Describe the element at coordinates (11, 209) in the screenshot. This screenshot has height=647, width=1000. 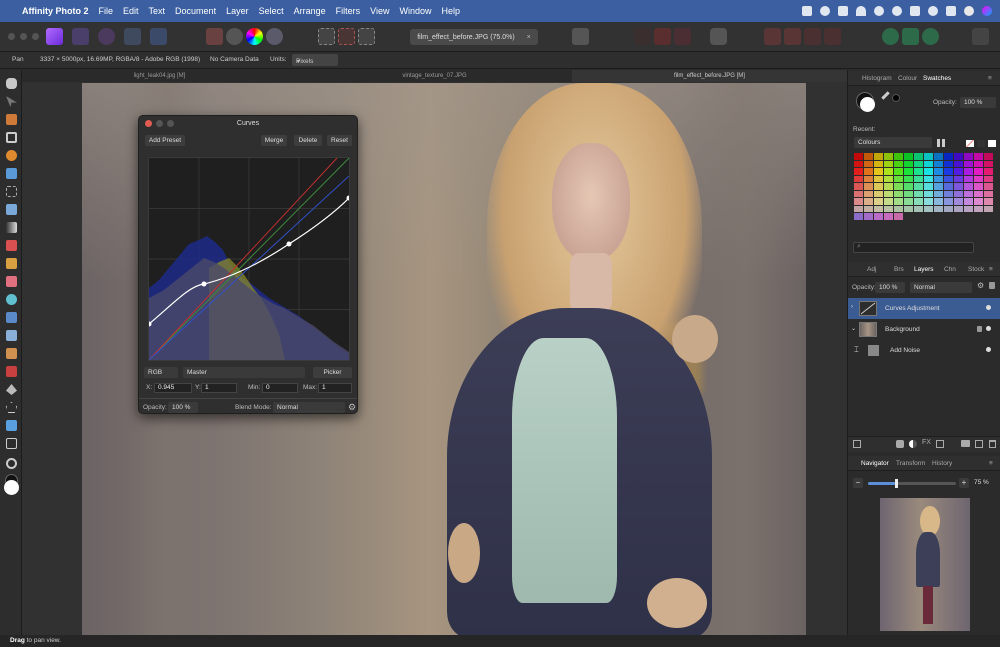
I see `flood-fill-icon` at that location.